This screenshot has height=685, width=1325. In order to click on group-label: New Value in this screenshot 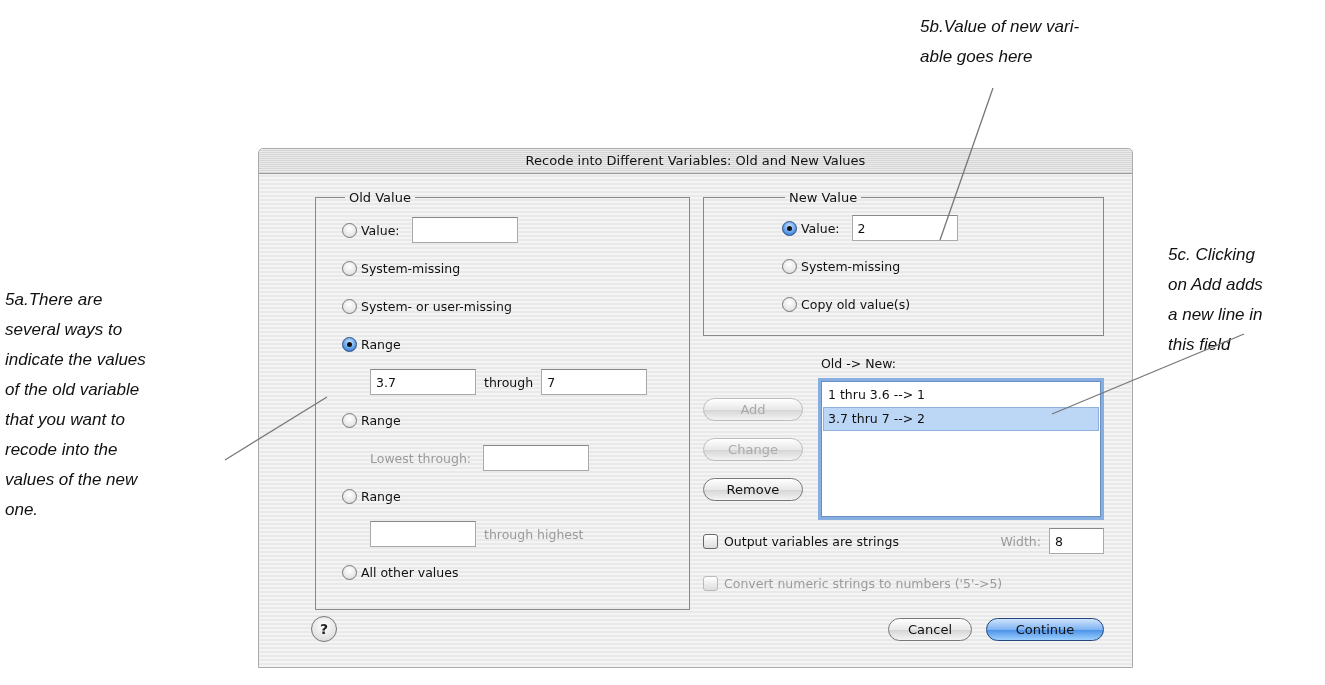, I will do `click(823, 197)`.